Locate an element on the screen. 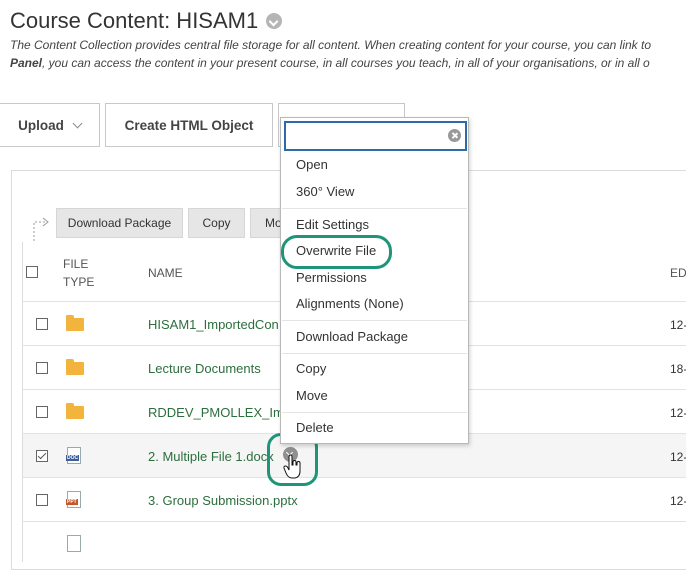 This screenshot has width=686, height=570. clear-search-icon is located at coordinates (454, 135).